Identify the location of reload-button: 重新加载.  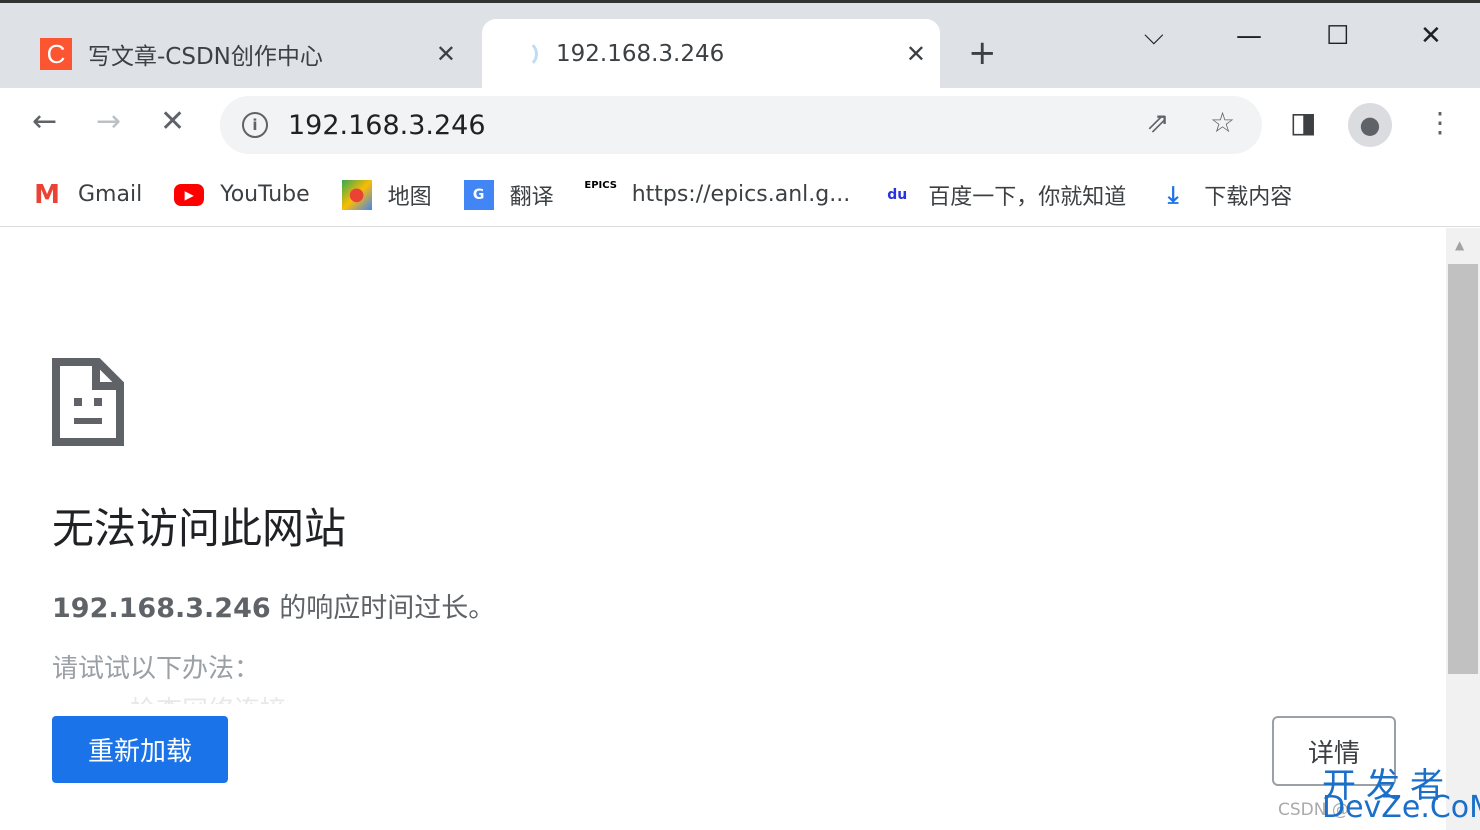
(140, 749).